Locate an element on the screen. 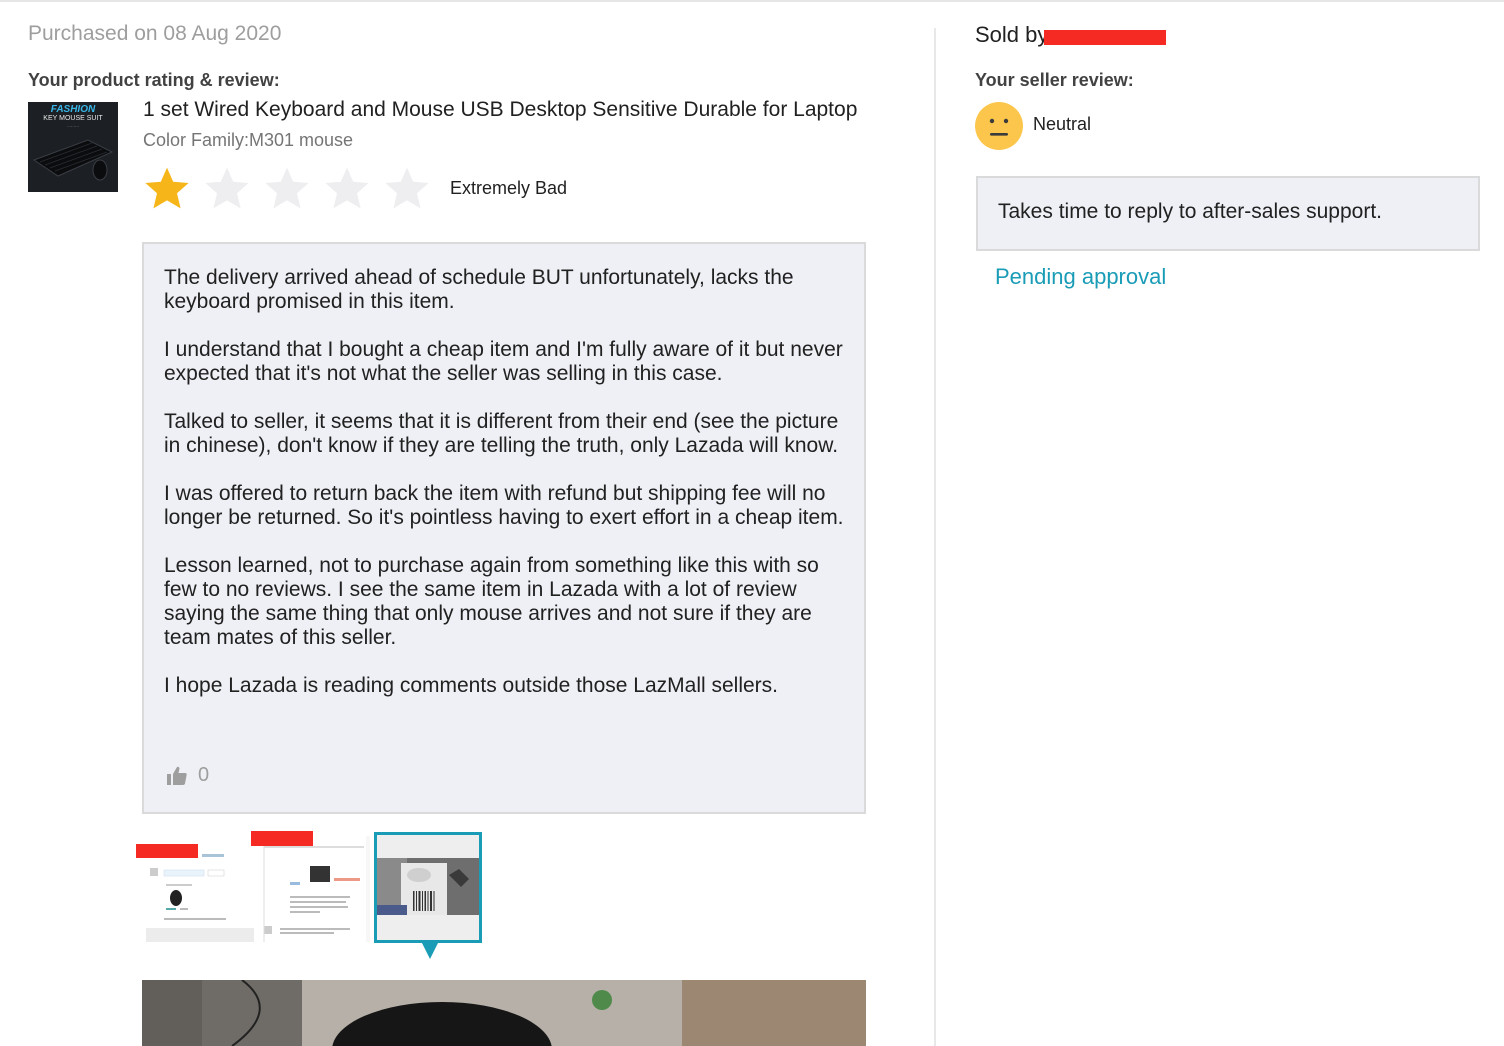 The image size is (1504, 1046). seller-name-redaction is located at coordinates (1105, 37).